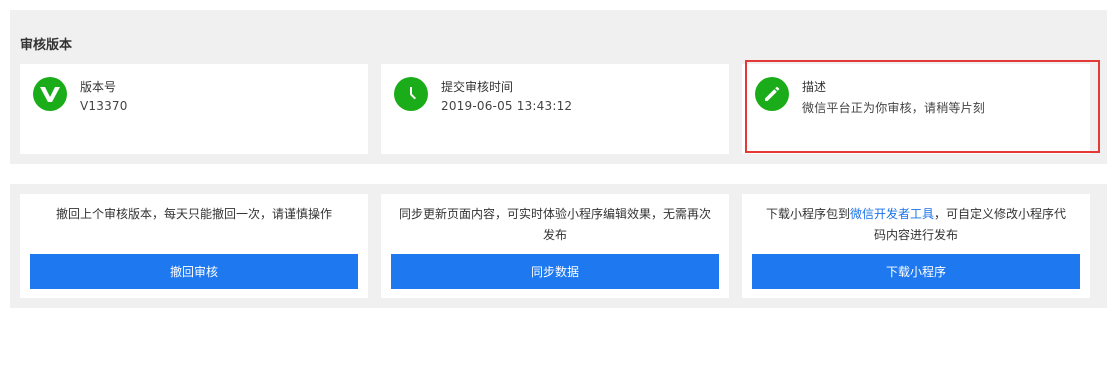 The image size is (1120, 377). I want to click on submit-time-label: 提交审核时间, so click(477, 87).